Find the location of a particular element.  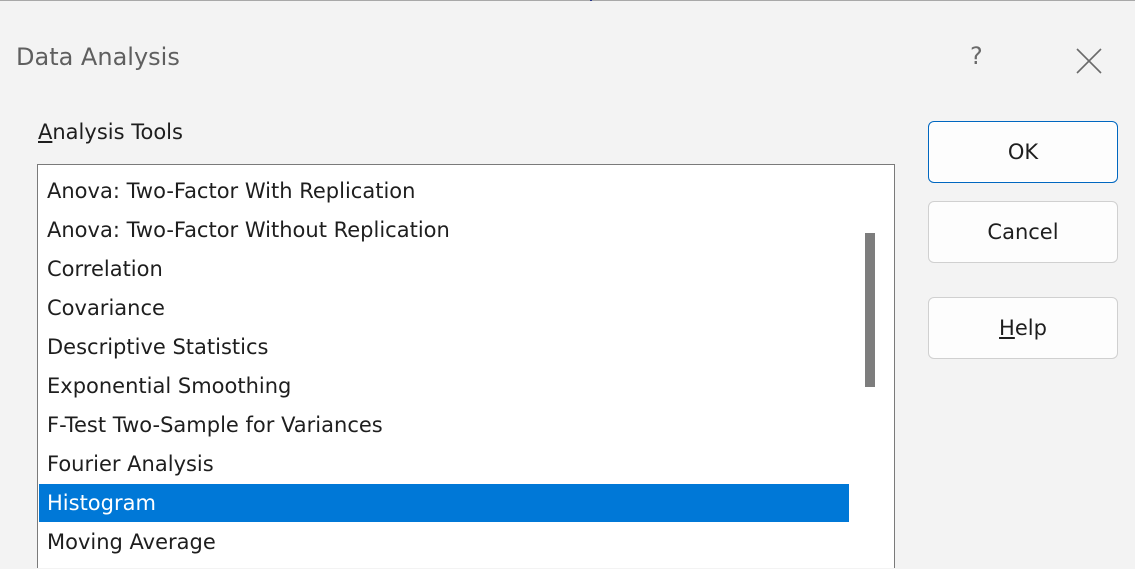

list-item-histogram-selected: Histogram is located at coordinates (444, 503).